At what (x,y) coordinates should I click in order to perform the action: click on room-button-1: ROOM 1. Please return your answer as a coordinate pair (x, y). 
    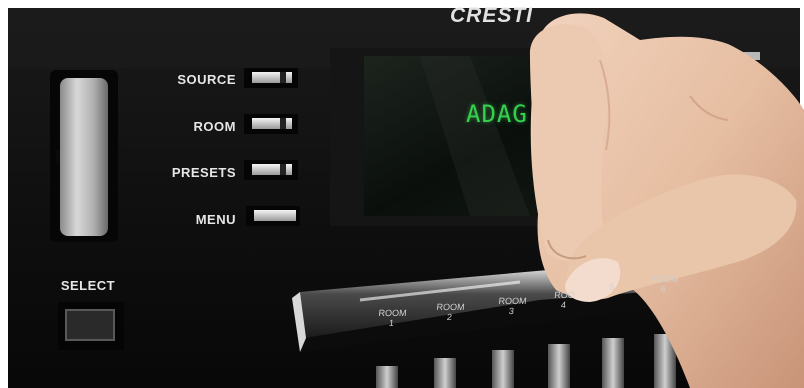
    Looking at the image, I should click on (392, 318).